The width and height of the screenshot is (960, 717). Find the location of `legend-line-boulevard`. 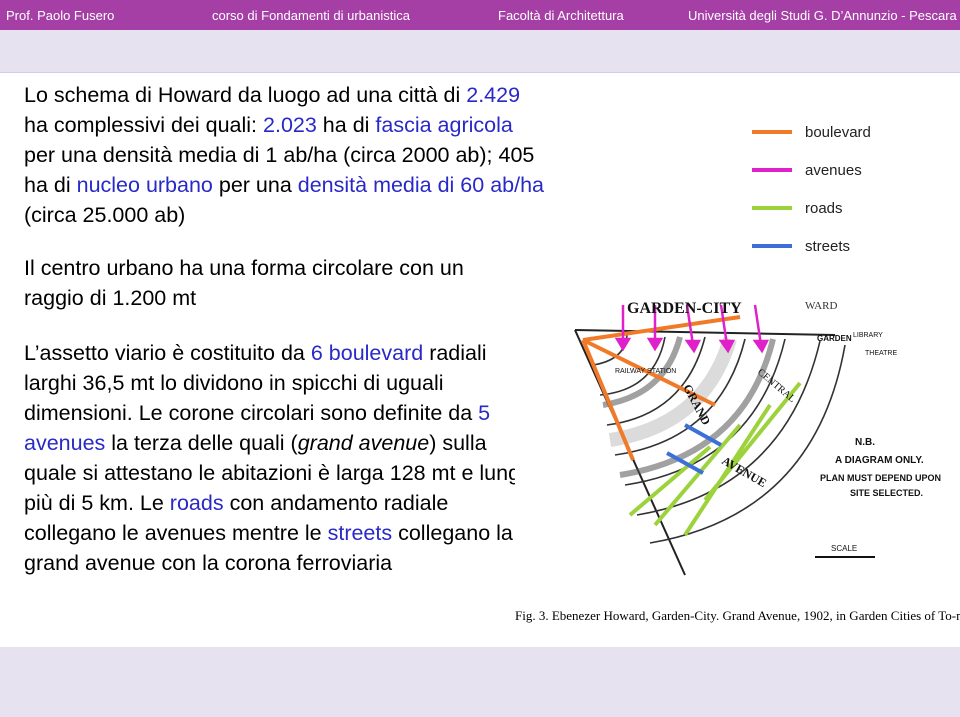

legend-line-boulevard is located at coordinates (772, 132).